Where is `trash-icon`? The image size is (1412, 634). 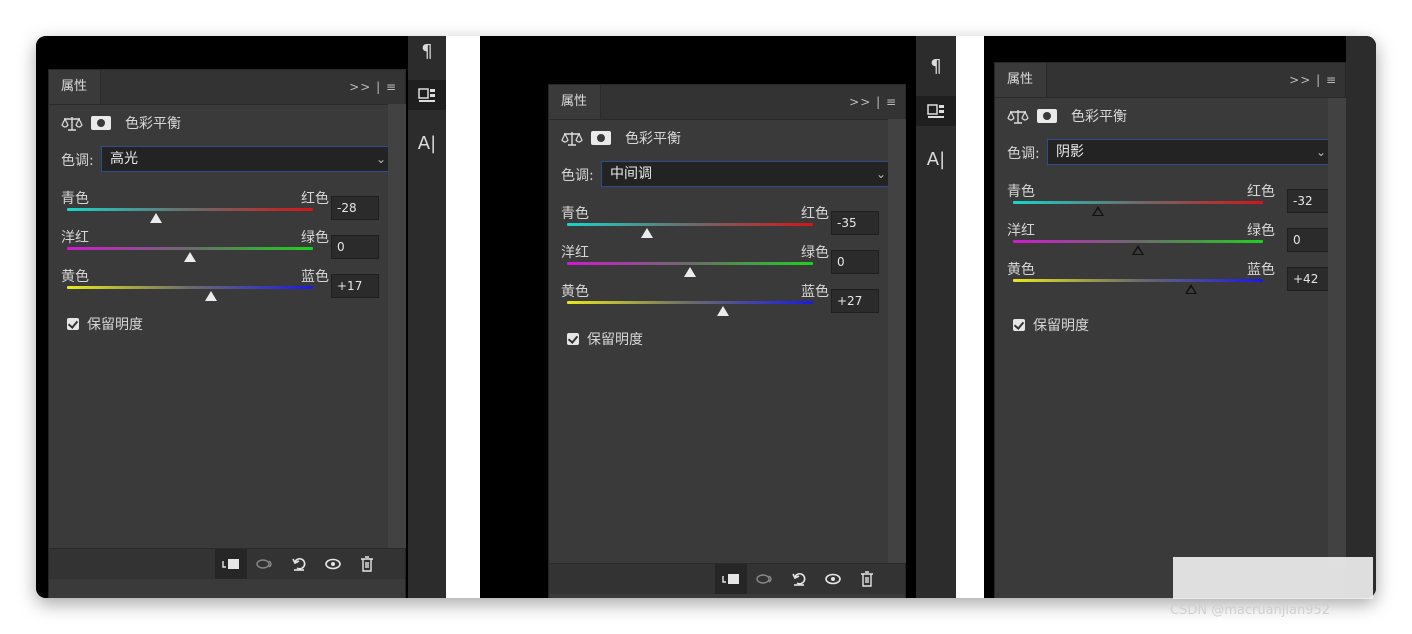
trash-icon is located at coordinates (867, 579).